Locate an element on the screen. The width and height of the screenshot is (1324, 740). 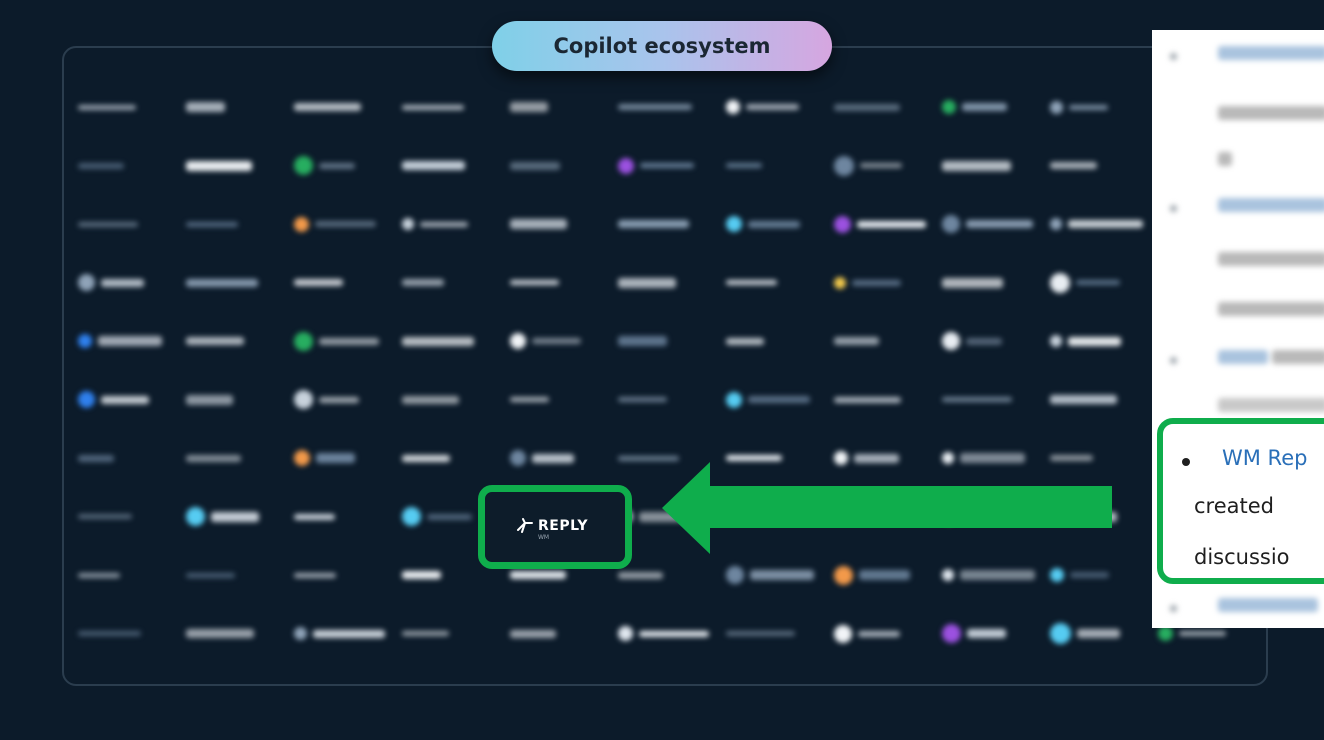
ecosystem-title: Copilot ecosystem is located at coordinates (662, 46).